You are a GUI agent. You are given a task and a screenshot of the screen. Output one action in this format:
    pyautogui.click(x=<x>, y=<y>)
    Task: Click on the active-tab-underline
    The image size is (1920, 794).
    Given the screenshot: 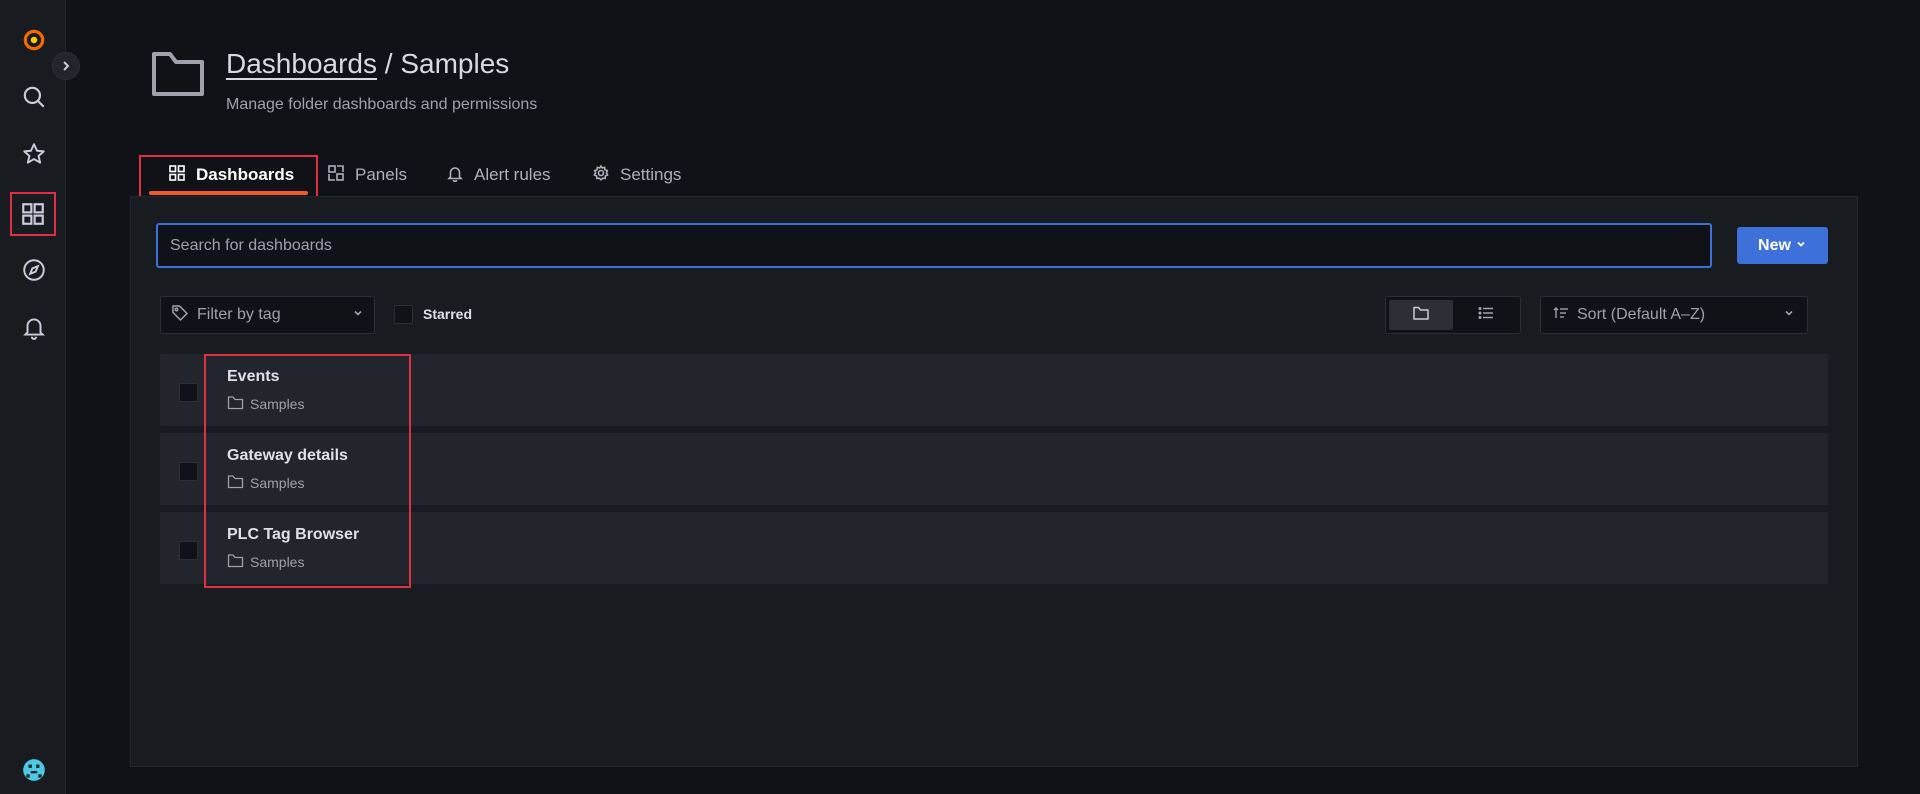 What is the action you would take?
    pyautogui.click(x=228, y=193)
    